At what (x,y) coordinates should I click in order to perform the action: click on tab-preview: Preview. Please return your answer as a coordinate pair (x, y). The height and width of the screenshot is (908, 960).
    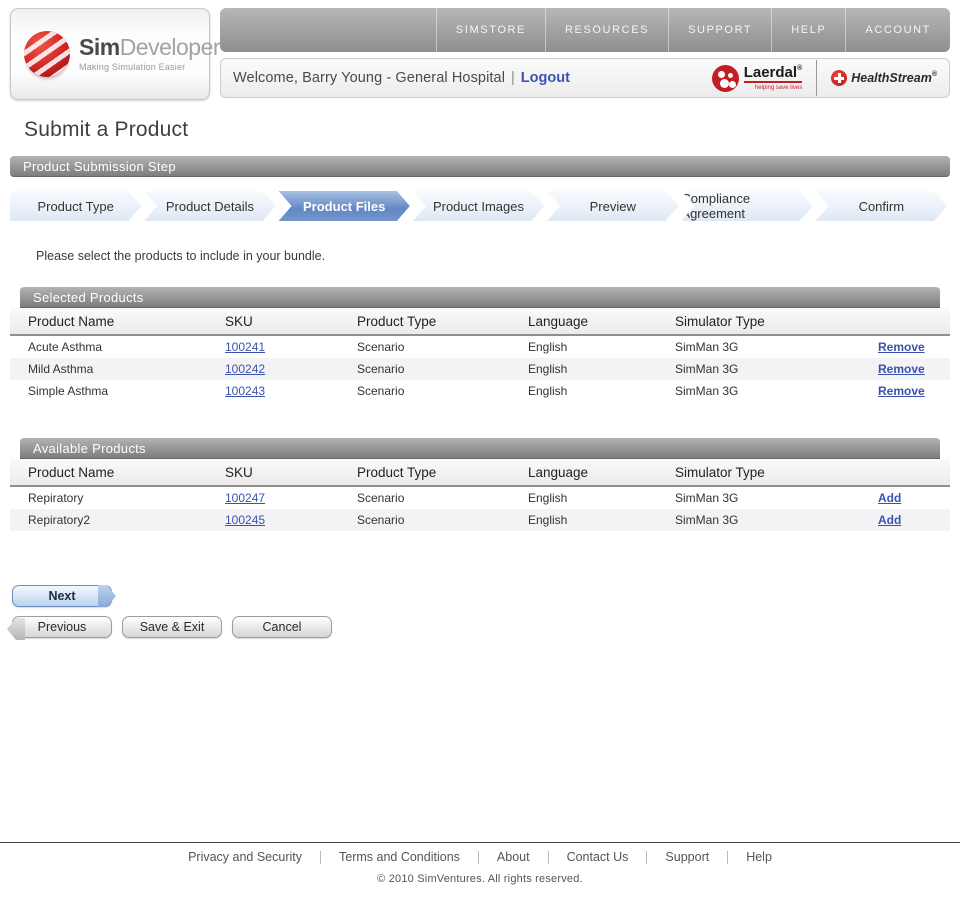
    Looking at the image, I should click on (612, 206).